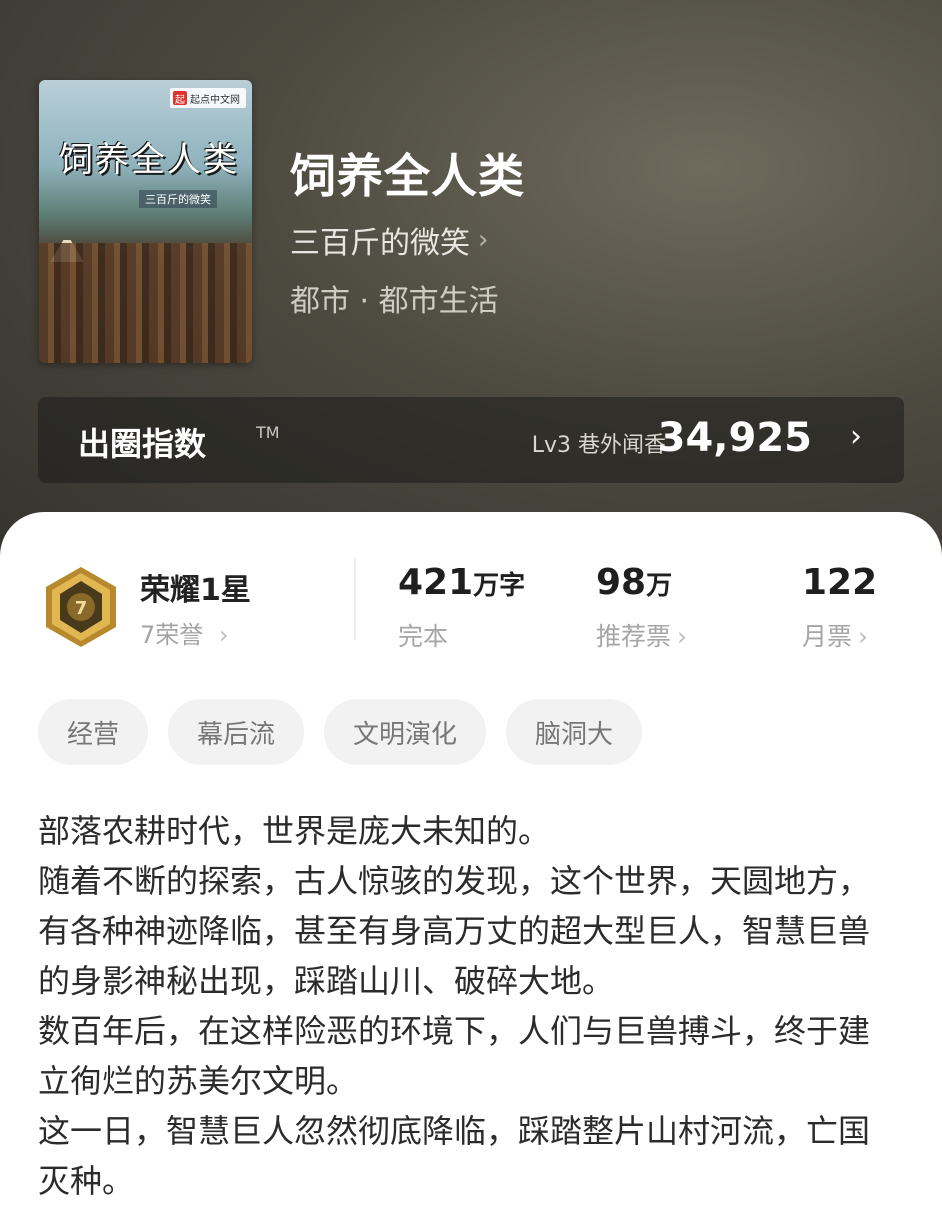  Describe the element at coordinates (180, 98) in the screenshot. I see `cover-logo-icon: 起` at that location.